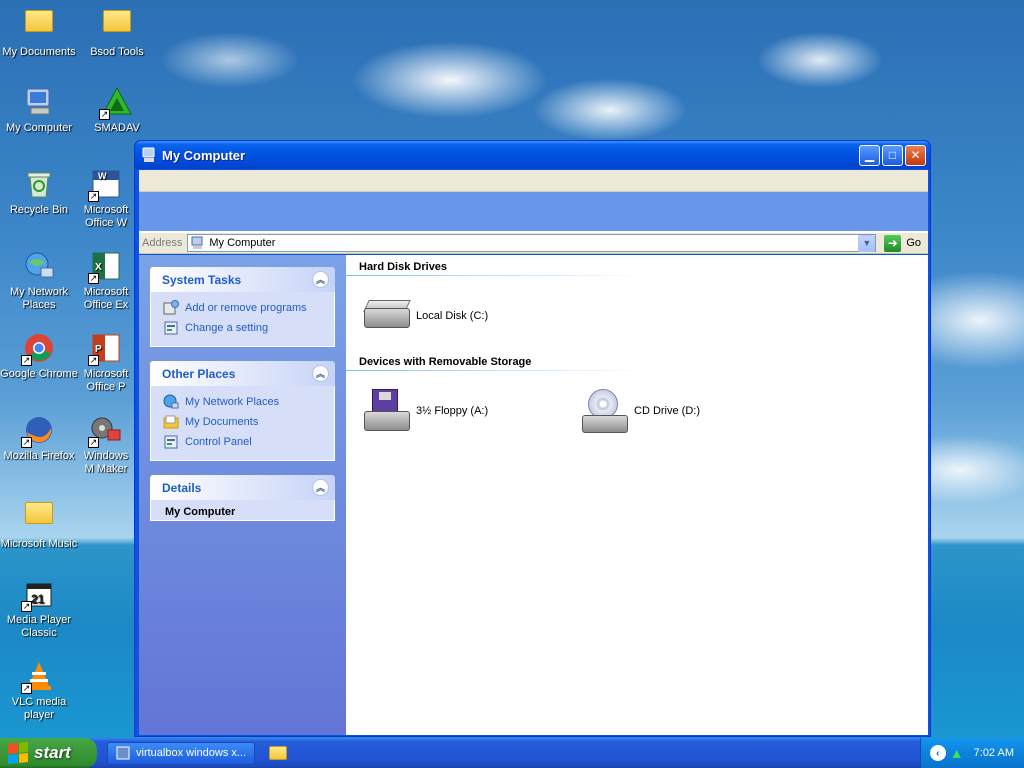 The width and height of the screenshot is (1024, 768). What do you see at coordinates (222, 422) in the screenshot?
I see `task-link-label: My Documents` at bounding box center [222, 422].